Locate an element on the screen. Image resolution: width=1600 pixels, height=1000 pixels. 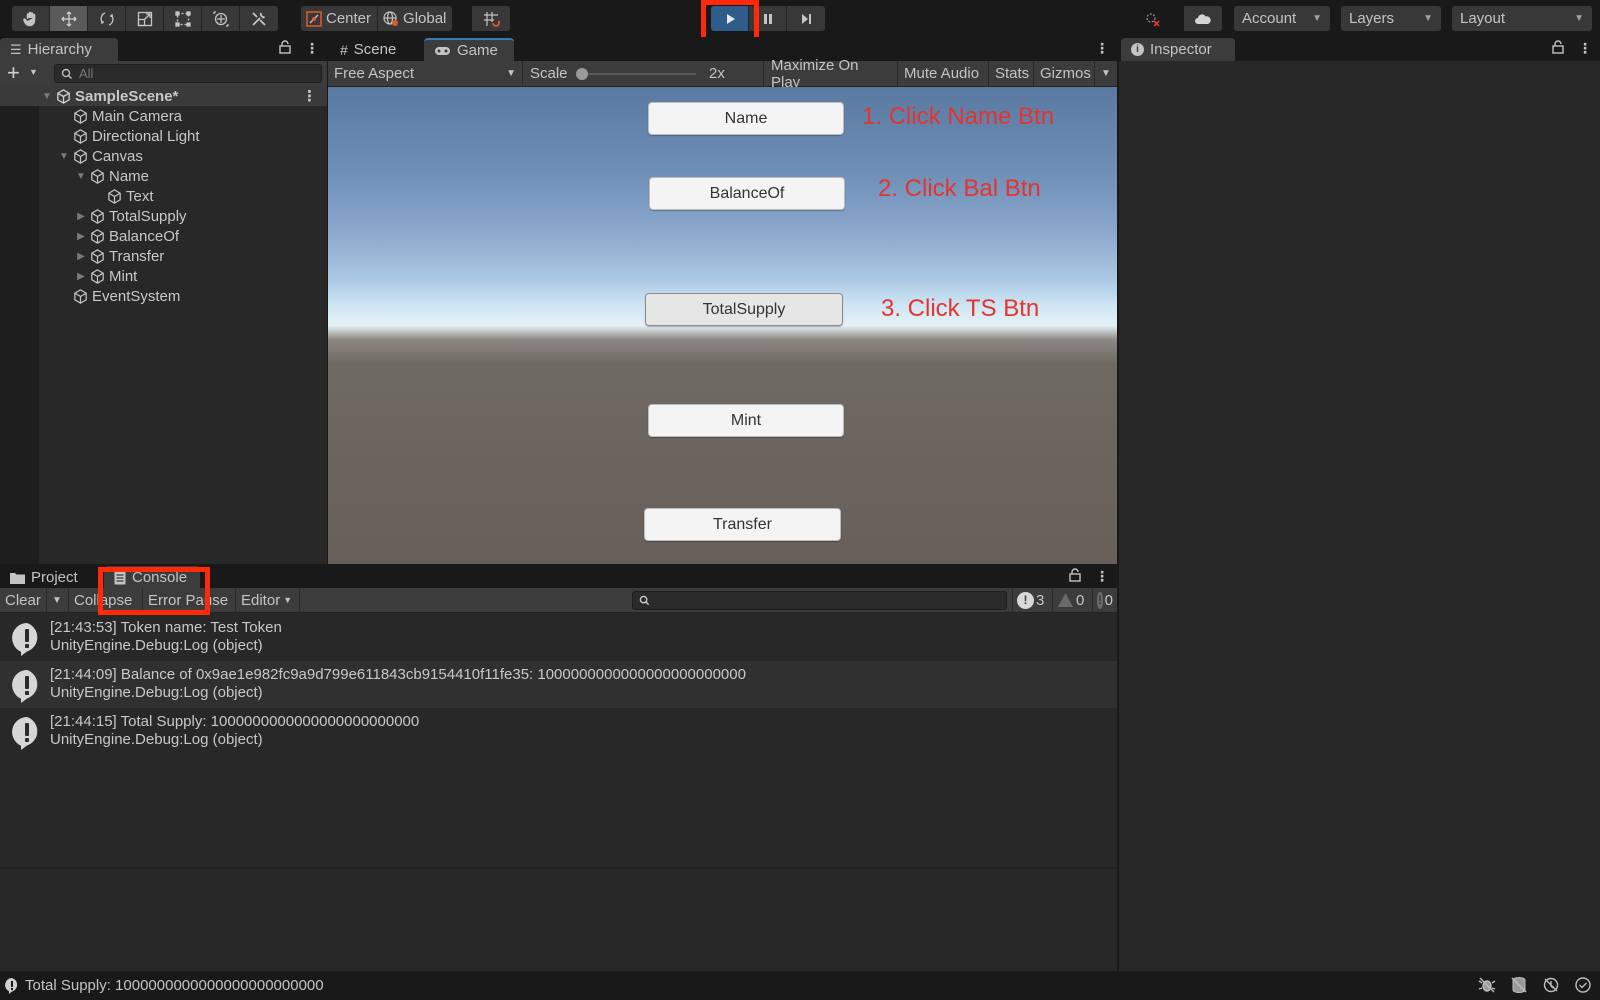
error-count-toggle: ! 0 is located at coordinates (1104, 600).